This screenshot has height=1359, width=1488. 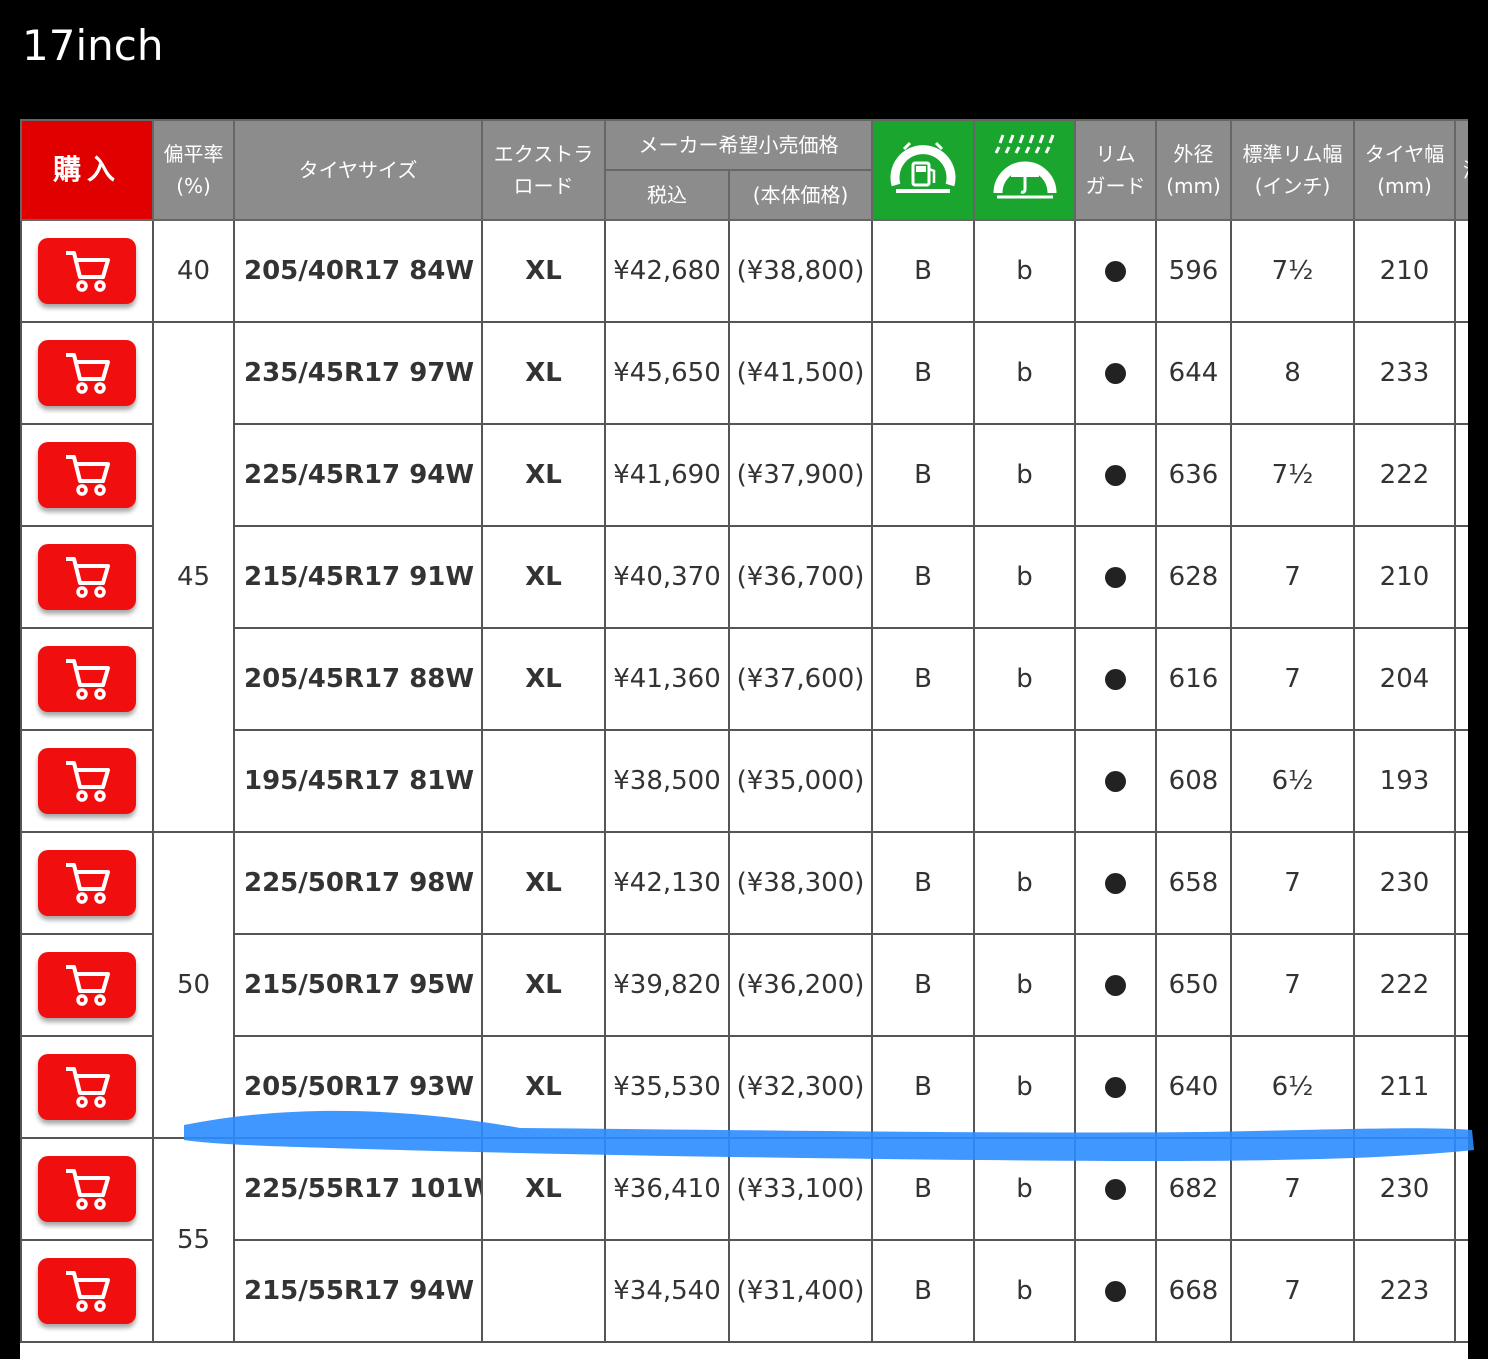 I want to click on body-price-cell: (¥36,200), so click(x=800, y=985).